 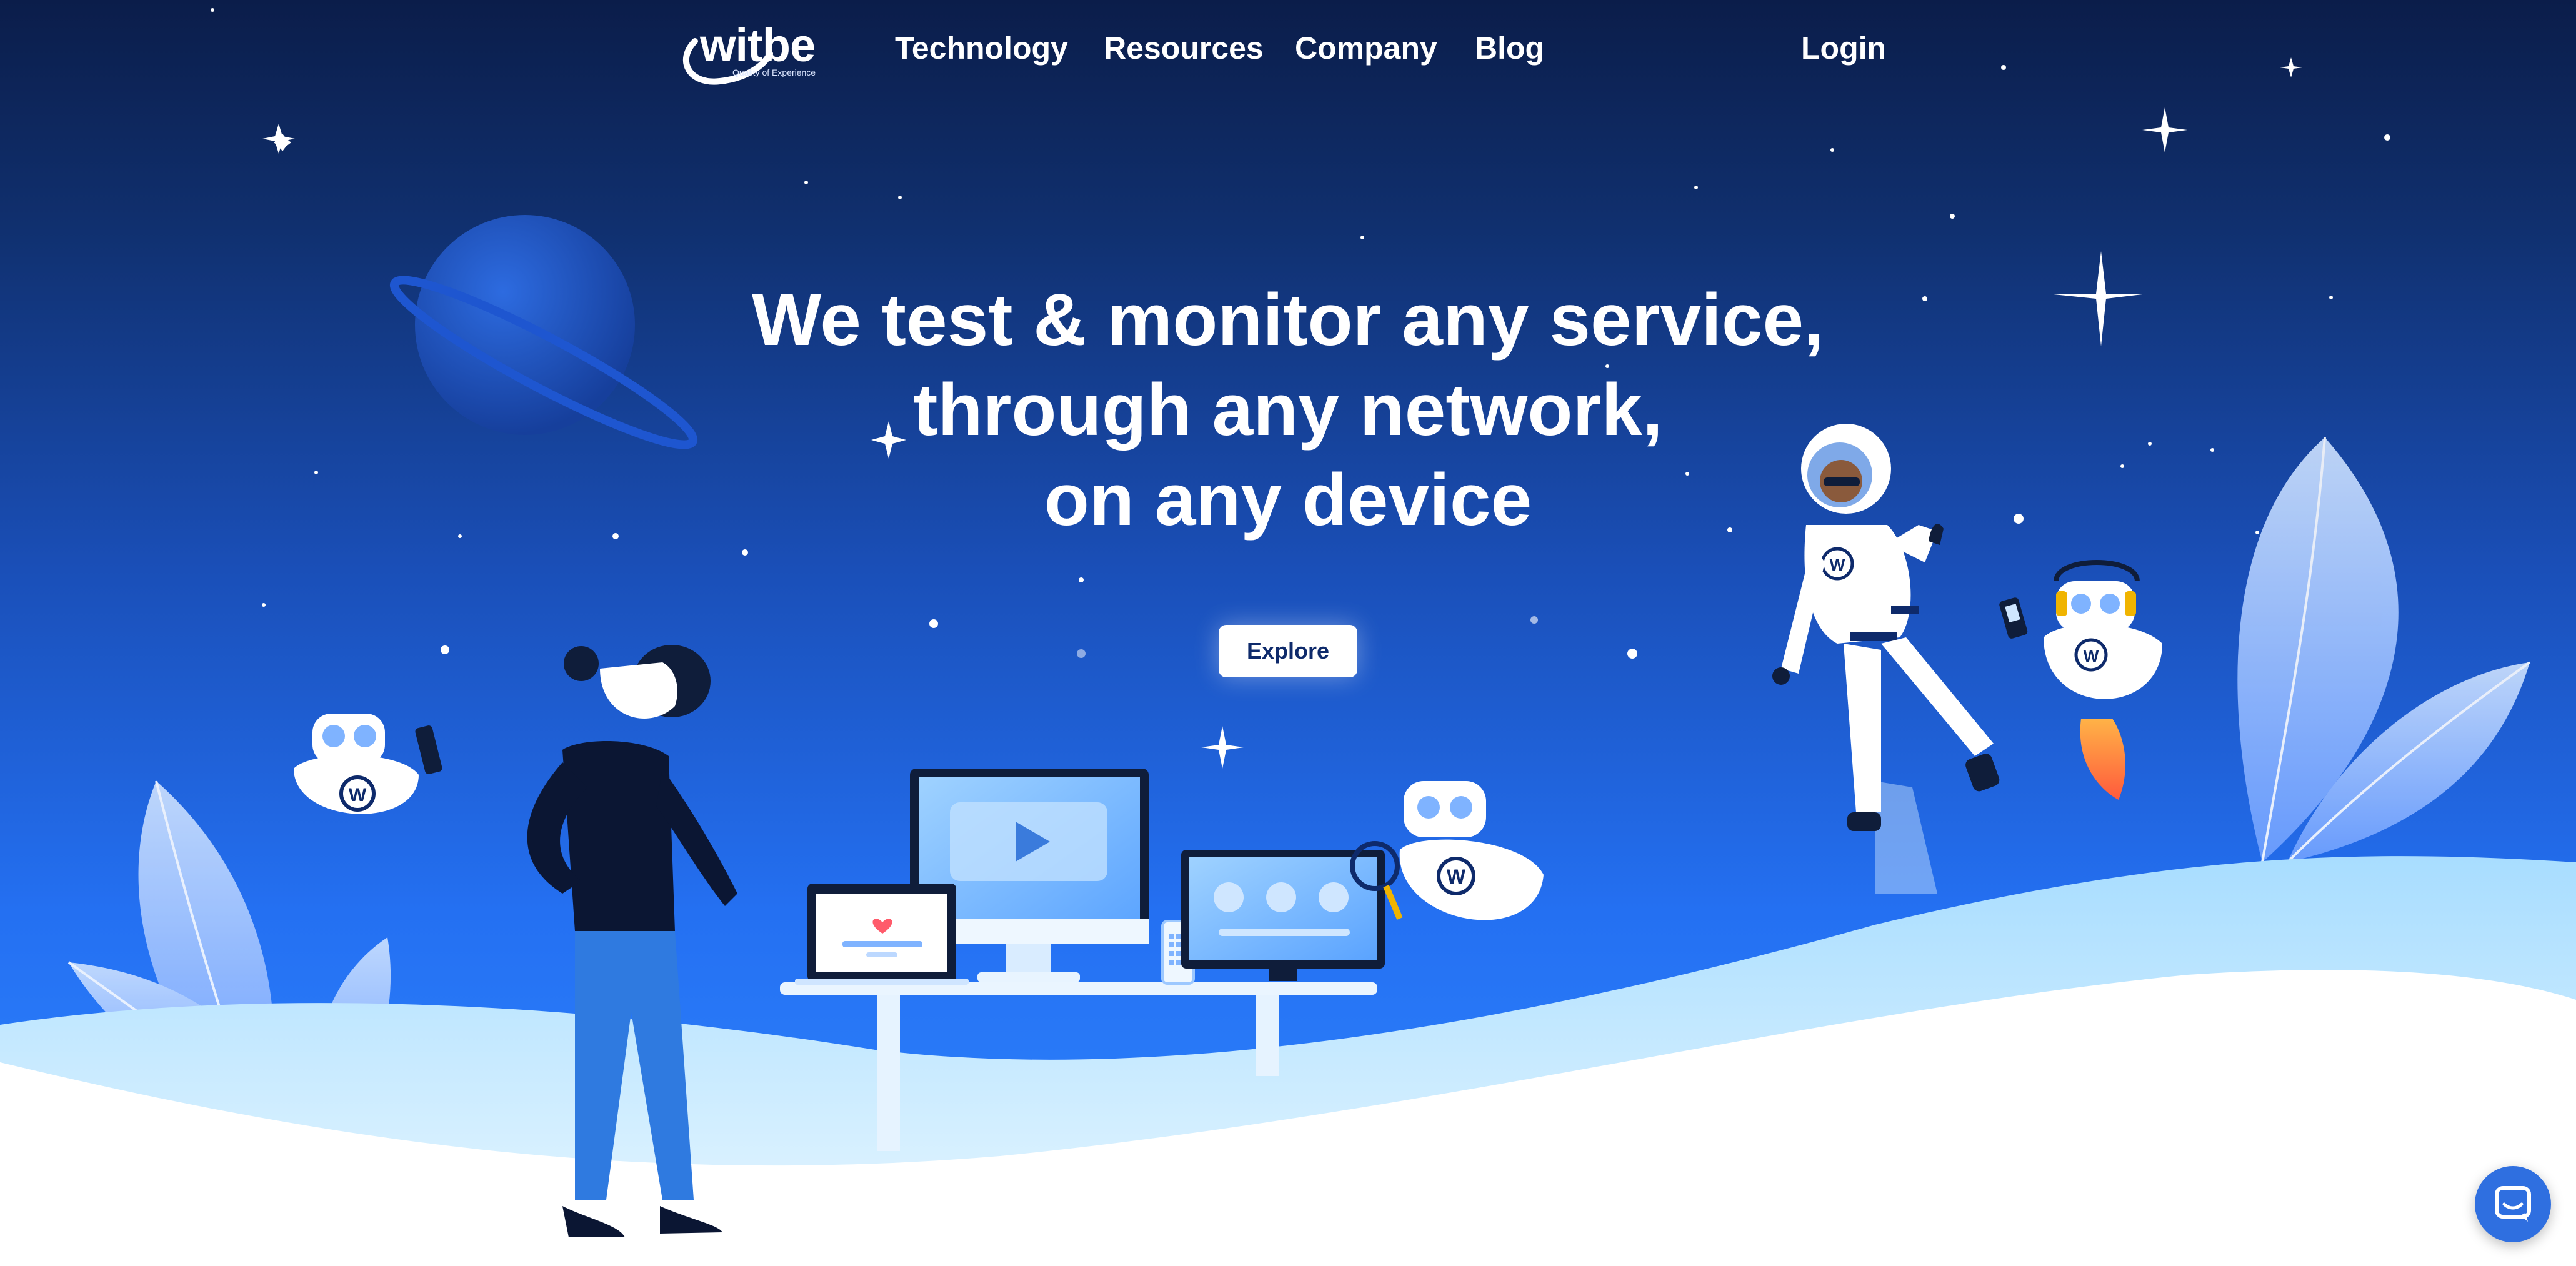 What do you see at coordinates (1843, 48) in the screenshot?
I see `login-link: Login` at bounding box center [1843, 48].